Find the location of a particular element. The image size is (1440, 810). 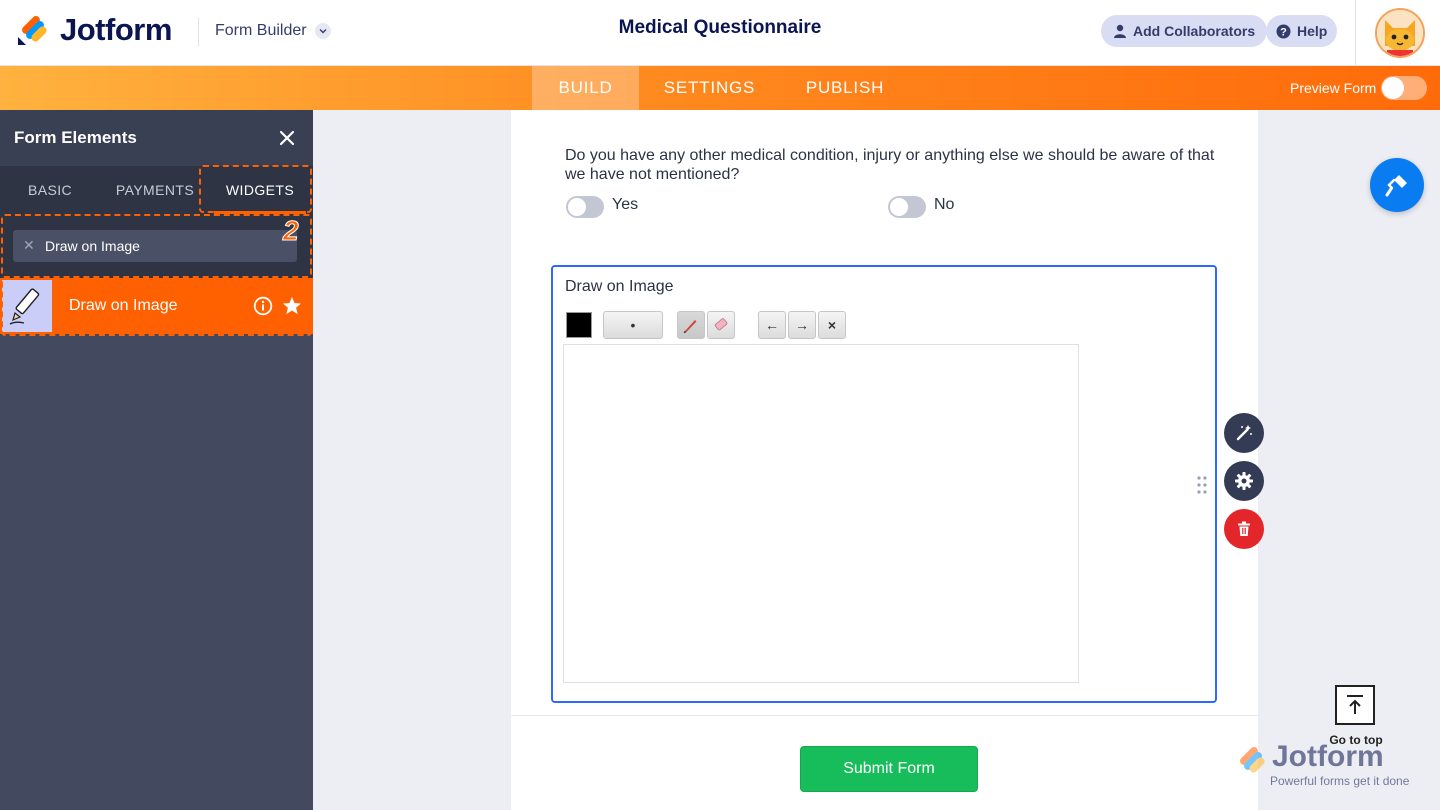

step-number-badge: 2 is located at coordinates (291, 231).